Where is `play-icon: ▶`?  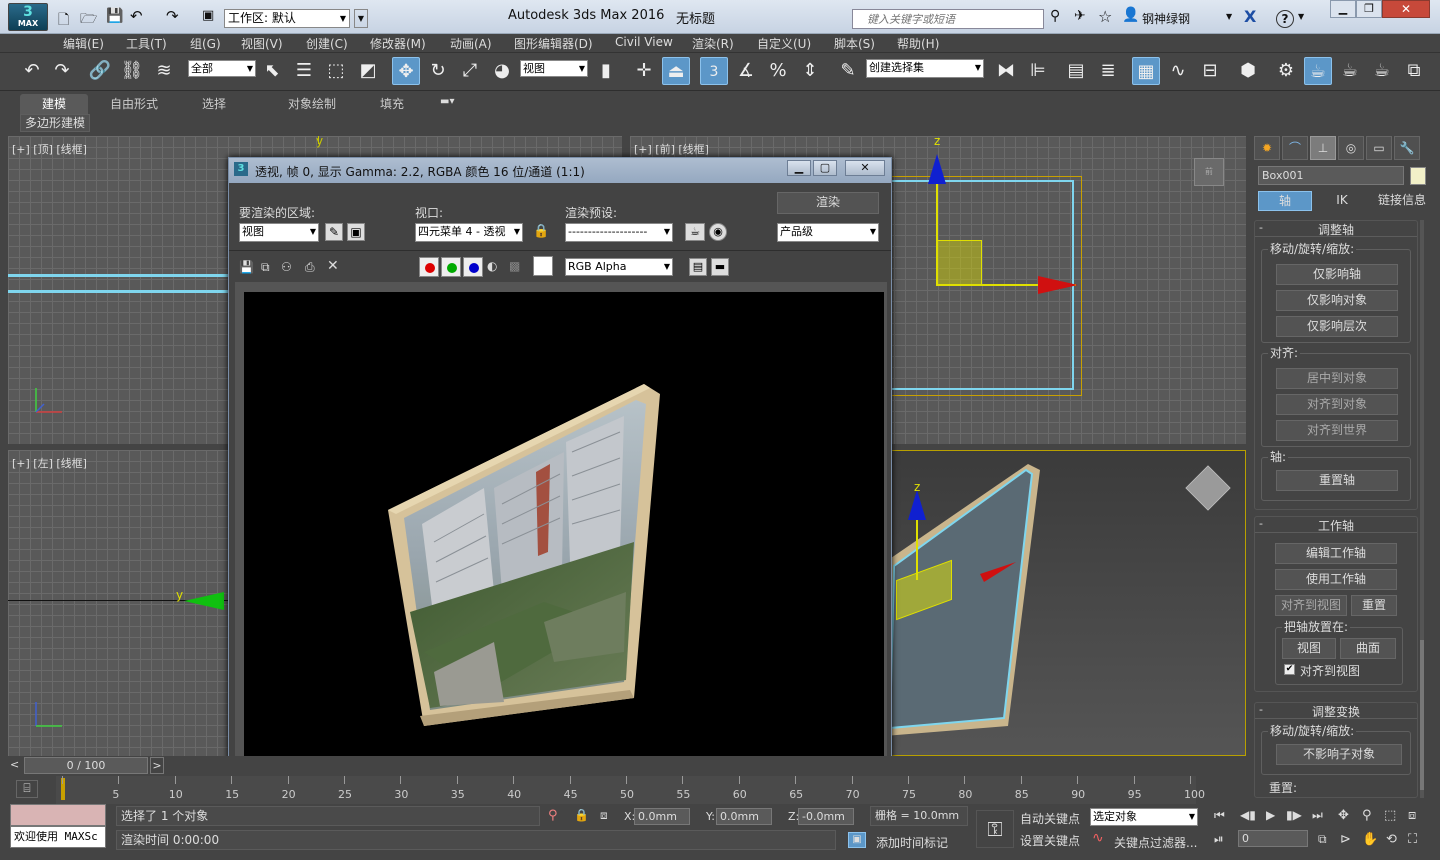 play-icon: ▶ is located at coordinates (1270, 815).